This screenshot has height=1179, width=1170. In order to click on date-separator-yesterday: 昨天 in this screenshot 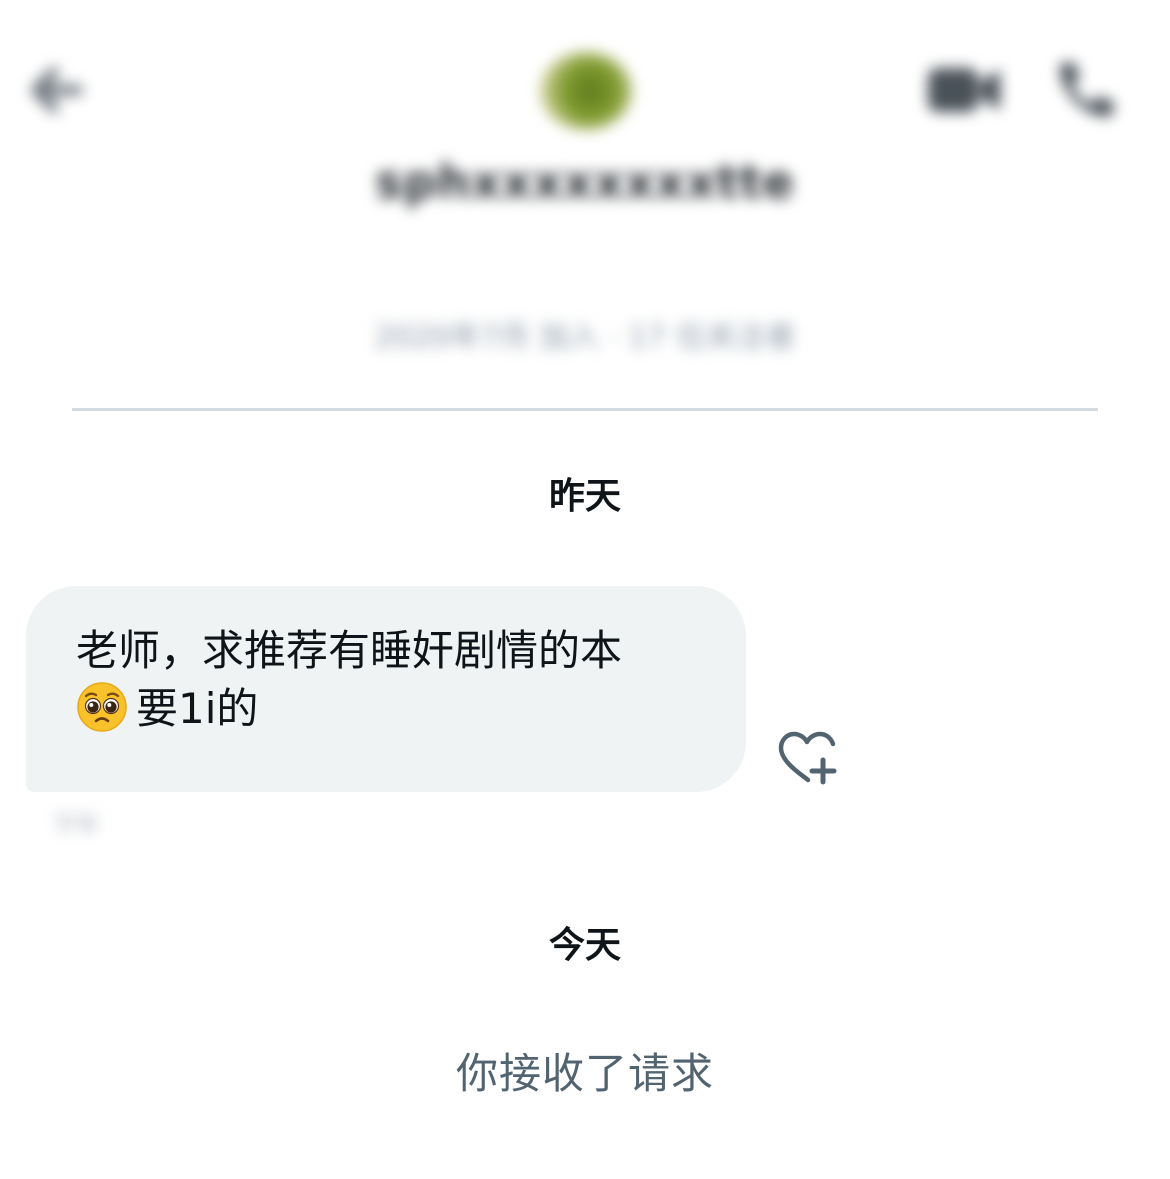, I will do `click(584, 496)`.